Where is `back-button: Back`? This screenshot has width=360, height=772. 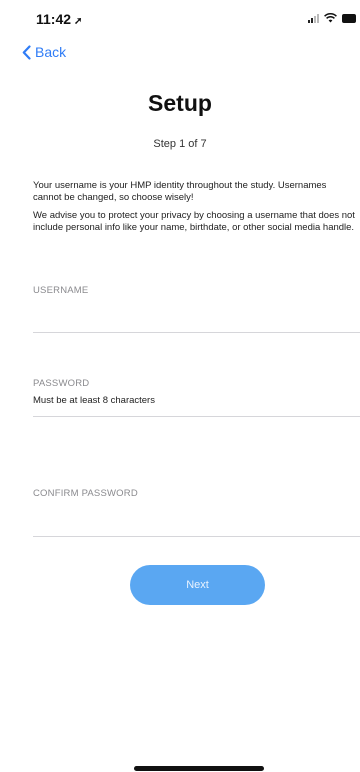 back-button: Back is located at coordinates (44, 52).